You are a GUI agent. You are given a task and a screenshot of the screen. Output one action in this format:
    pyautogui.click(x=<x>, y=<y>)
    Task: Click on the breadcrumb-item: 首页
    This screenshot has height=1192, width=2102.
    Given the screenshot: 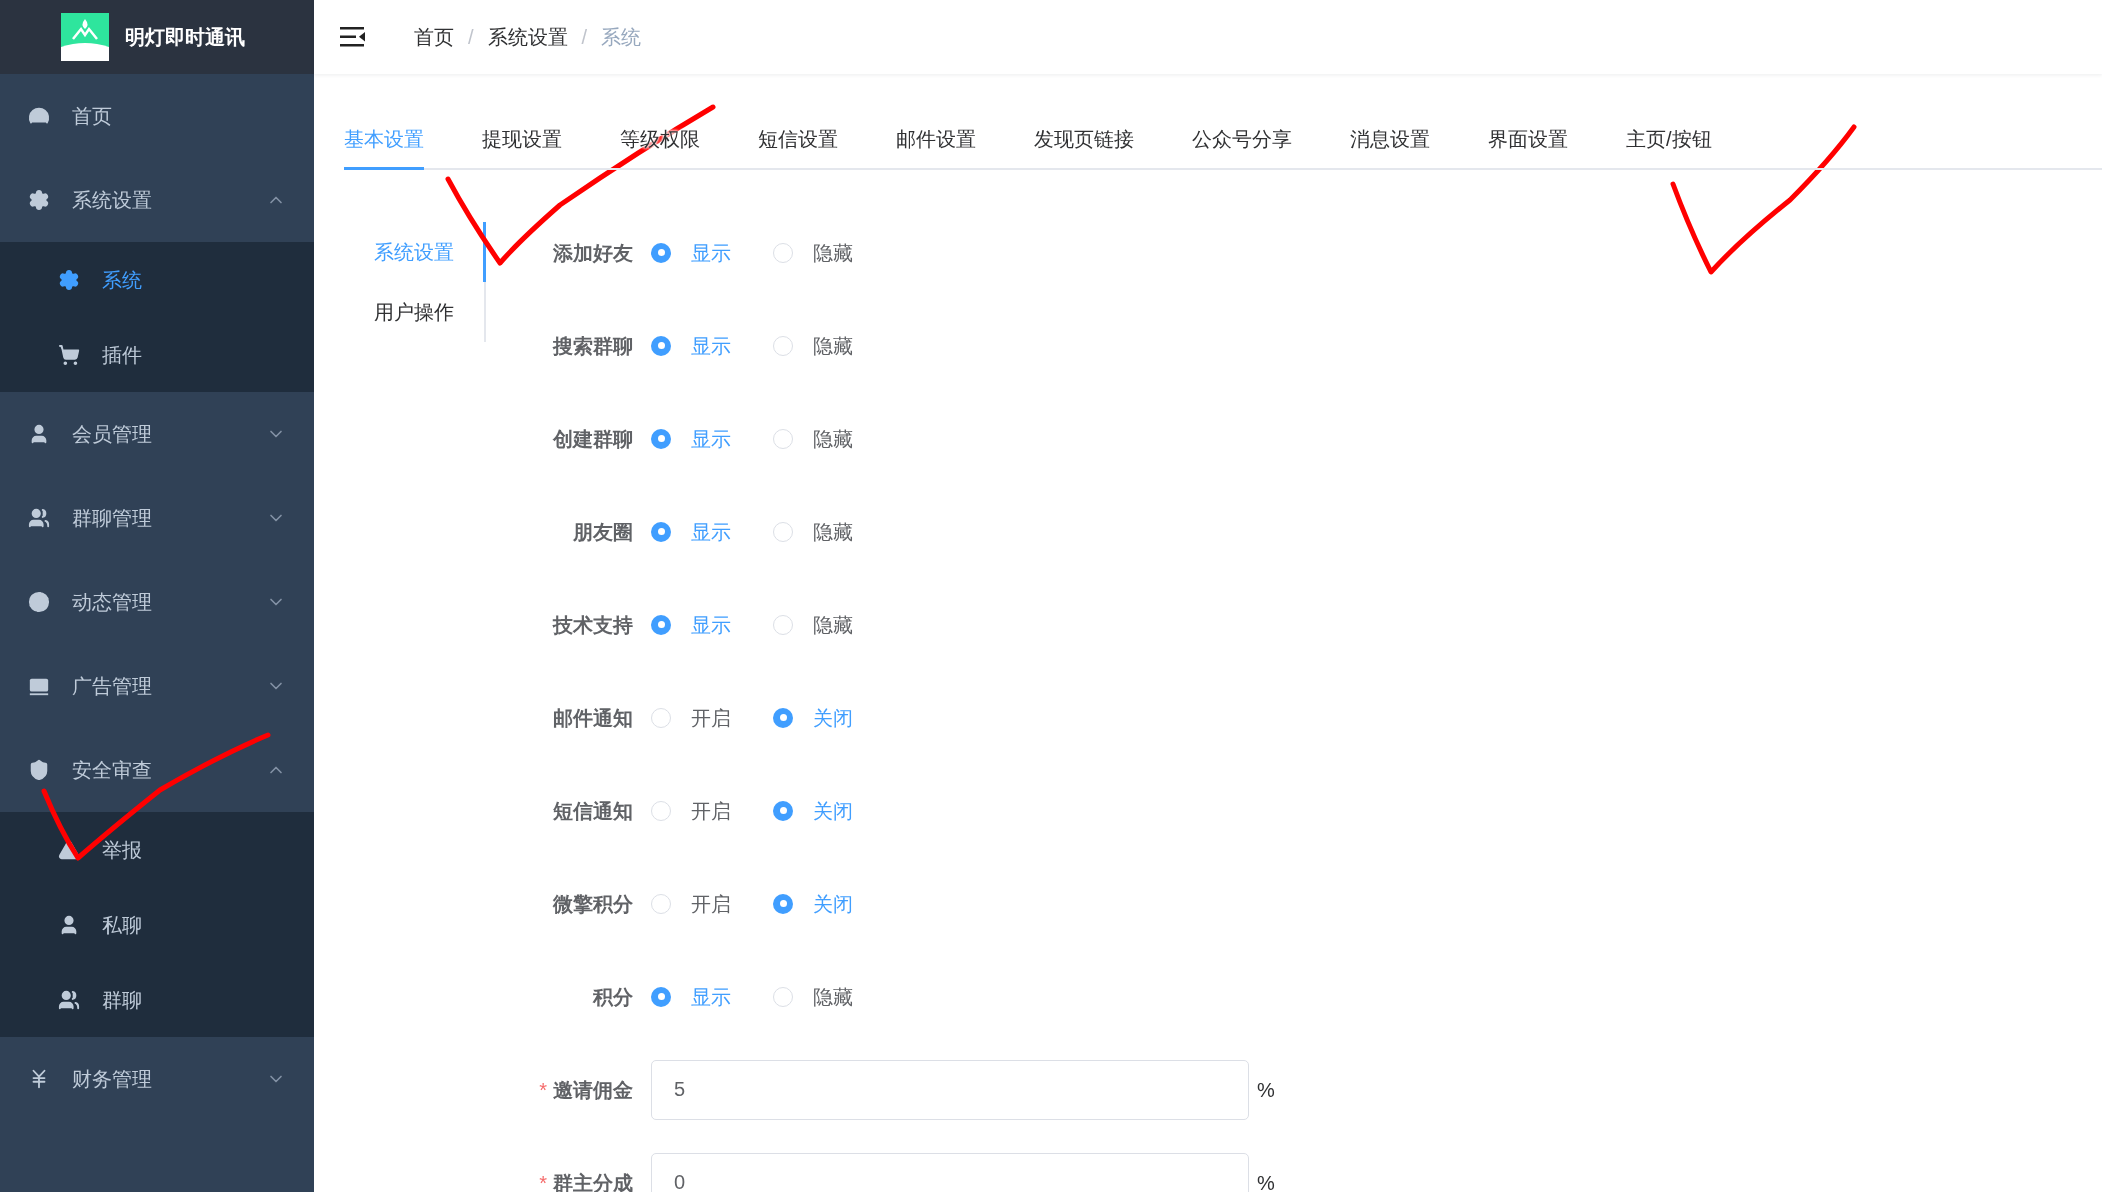 What is the action you would take?
    pyautogui.click(x=434, y=37)
    